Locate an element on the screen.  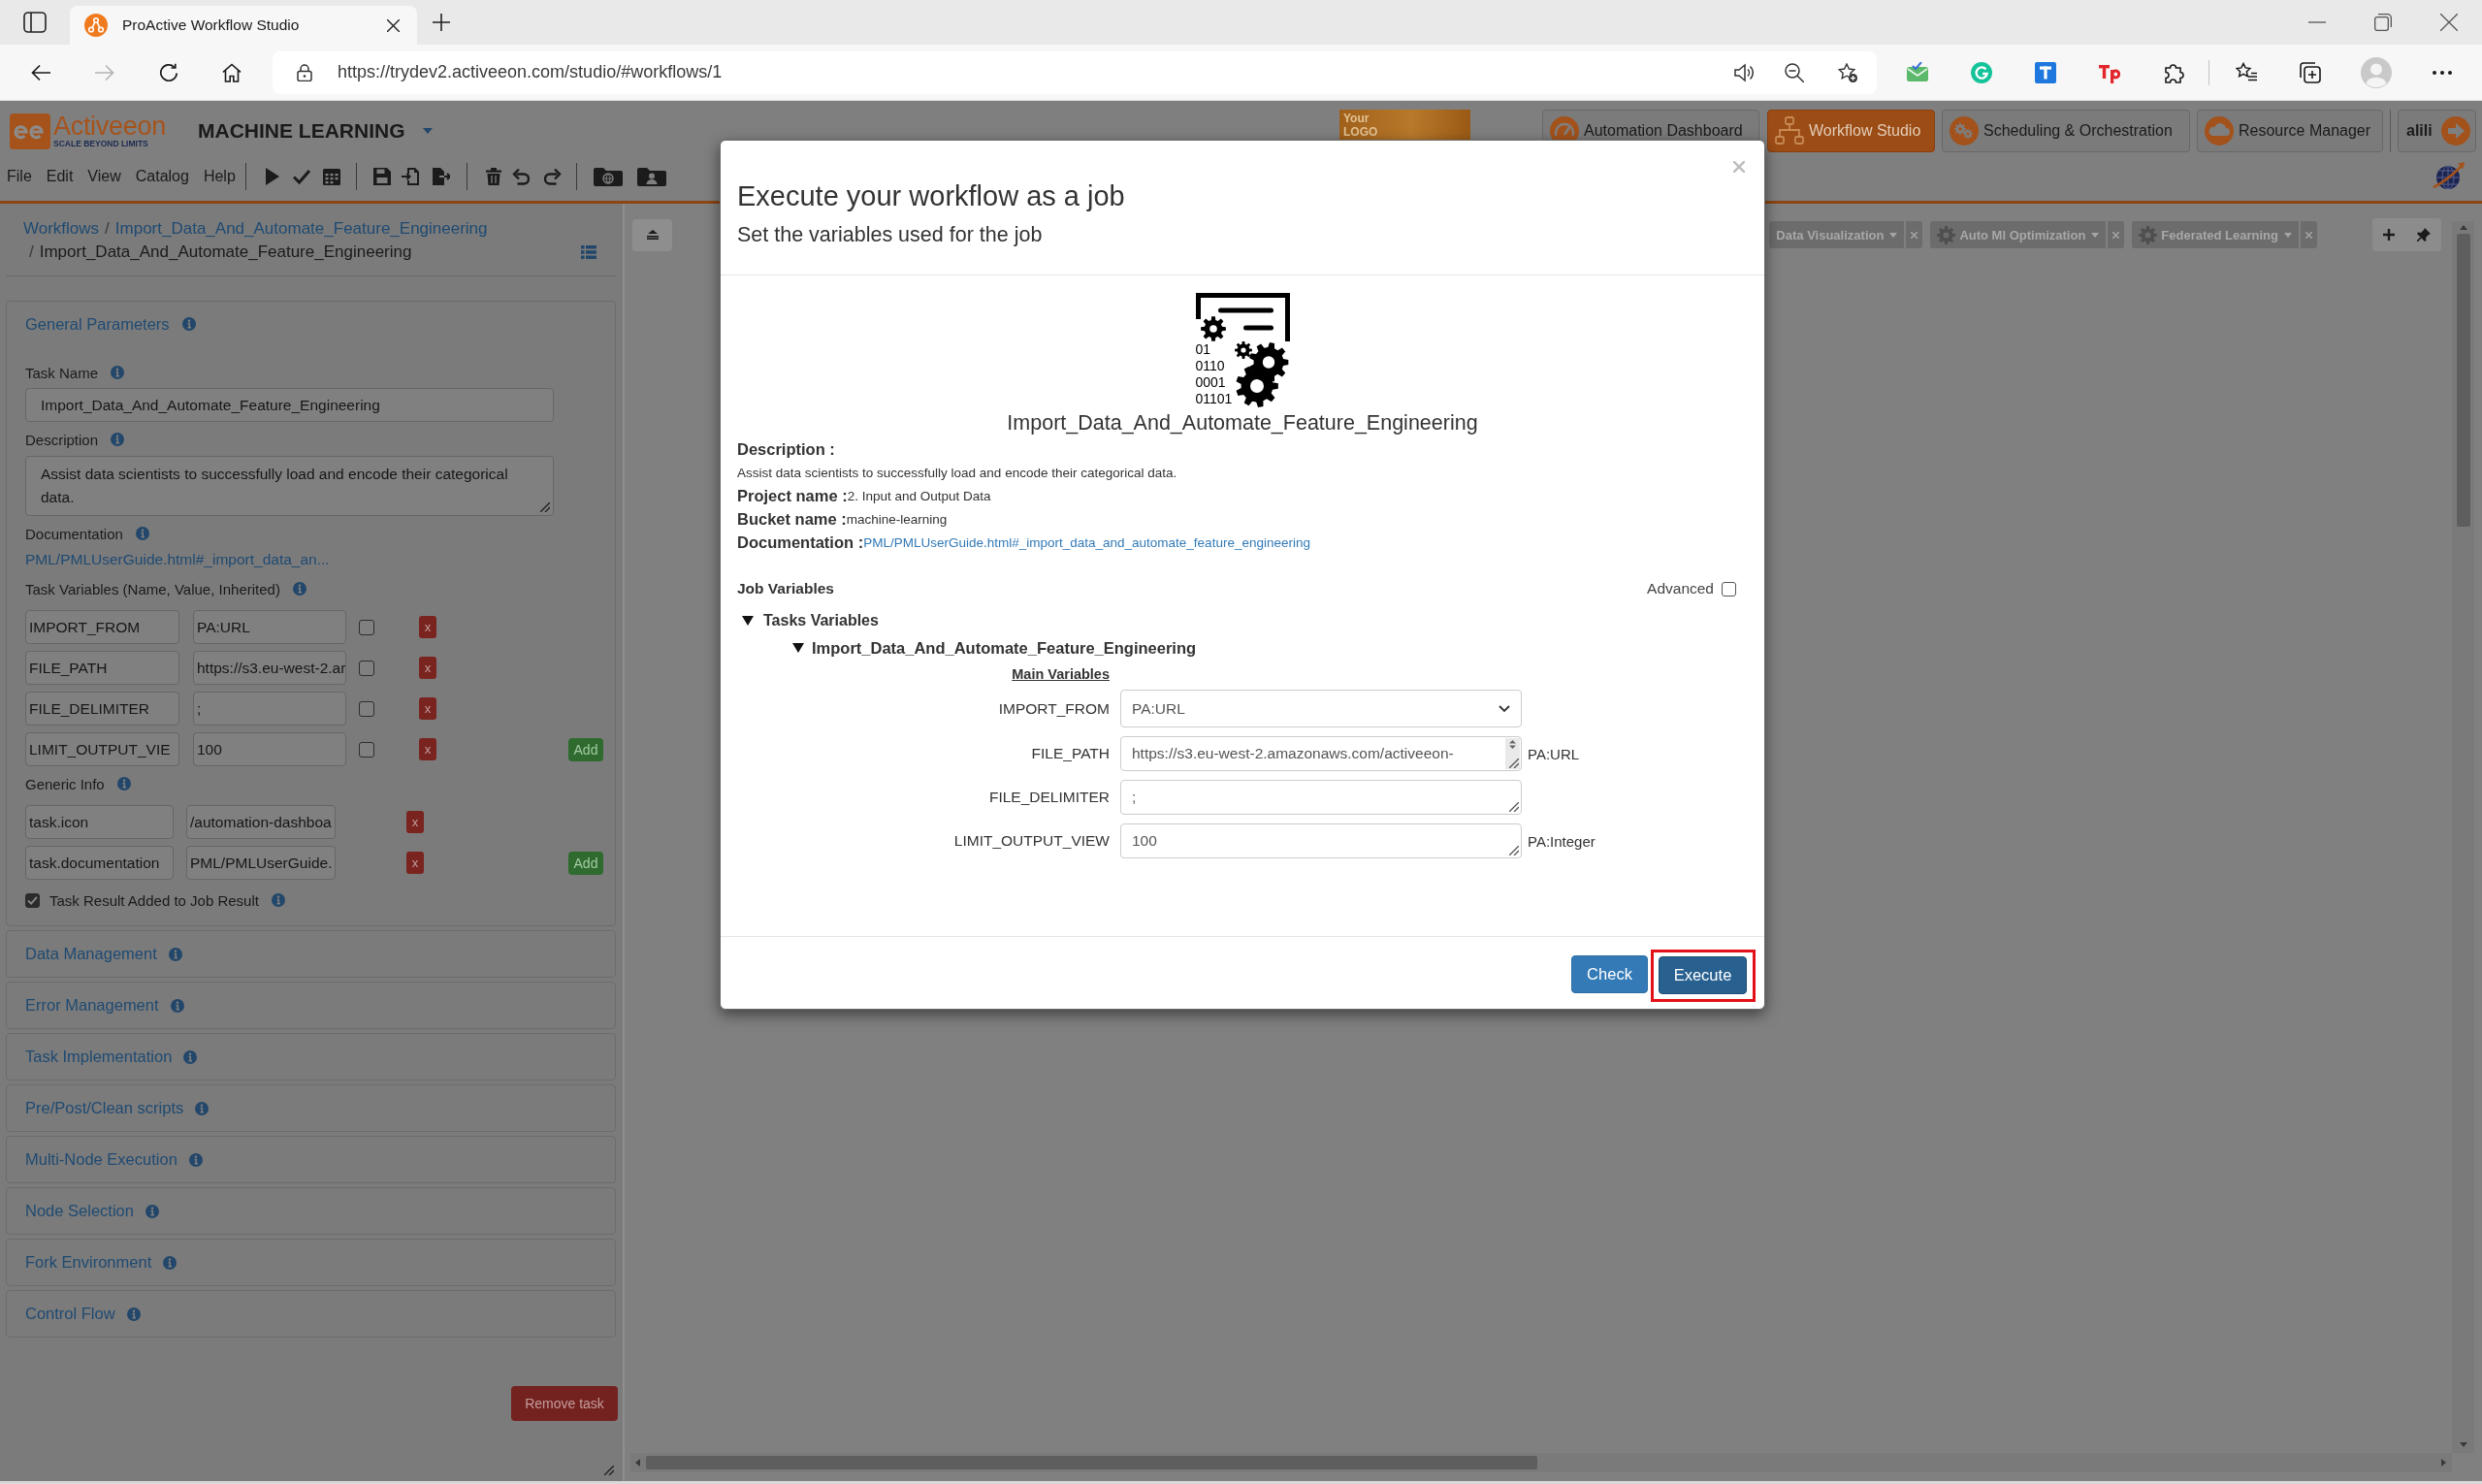
variable-field: 100 is located at coordinates (1321, 841).